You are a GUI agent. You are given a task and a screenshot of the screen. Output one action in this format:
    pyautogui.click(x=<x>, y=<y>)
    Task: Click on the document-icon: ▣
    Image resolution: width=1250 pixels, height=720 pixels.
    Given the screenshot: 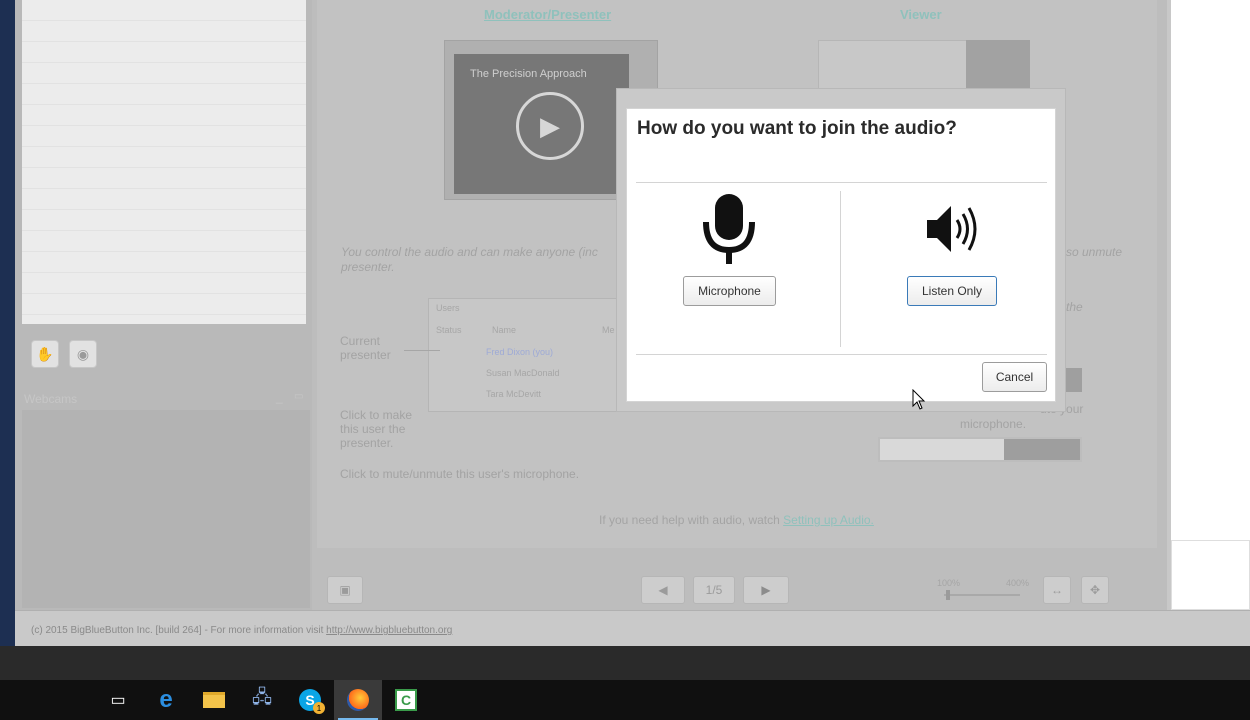 What is the action you would take?
    pyautogui.click(x=345, y=590)
    